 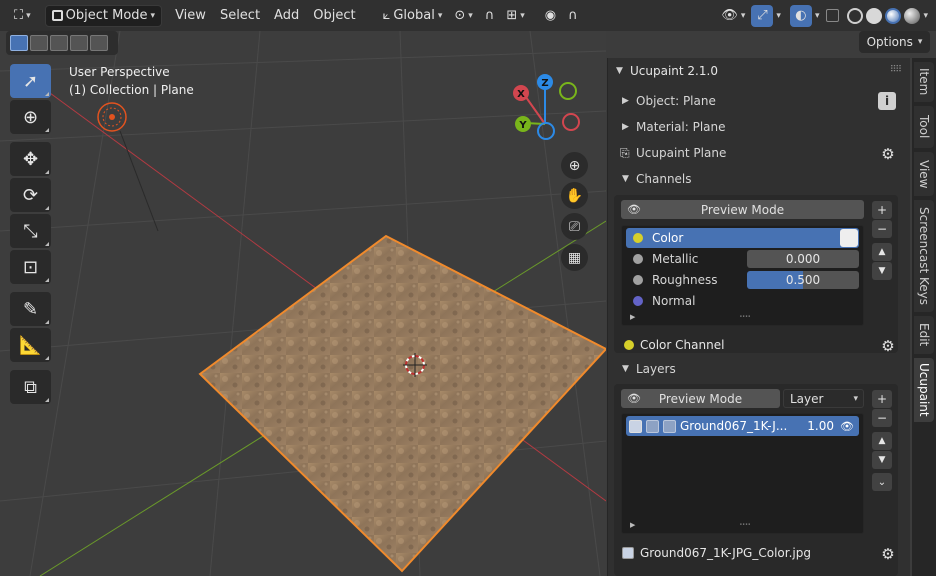 I want to click on overlays-dropdown: ▾, so click(x=817, y=16).